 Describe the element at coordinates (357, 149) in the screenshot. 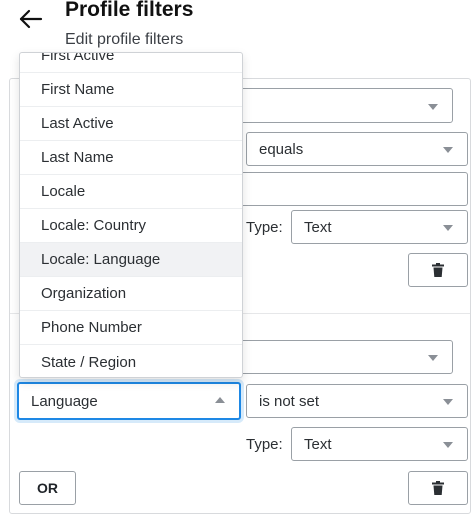

I see `filter1-operator-select: equals` at that location.